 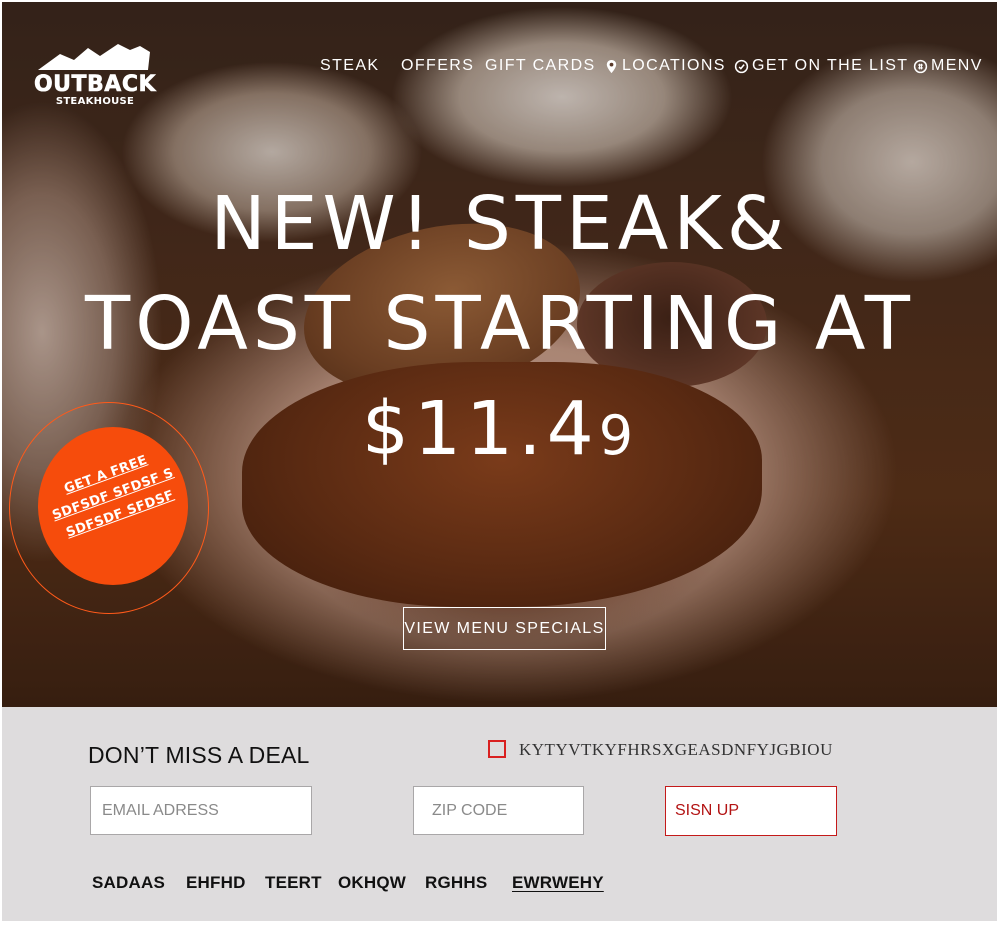 I want to click on brand-name: OUTBACK, so click(x=95, y=85).